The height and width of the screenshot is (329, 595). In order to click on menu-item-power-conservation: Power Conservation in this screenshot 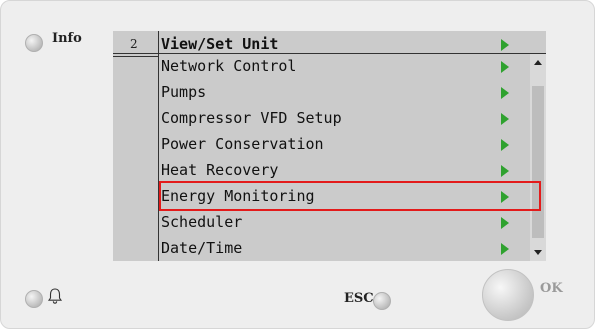, I will do `click(329, 144)`.